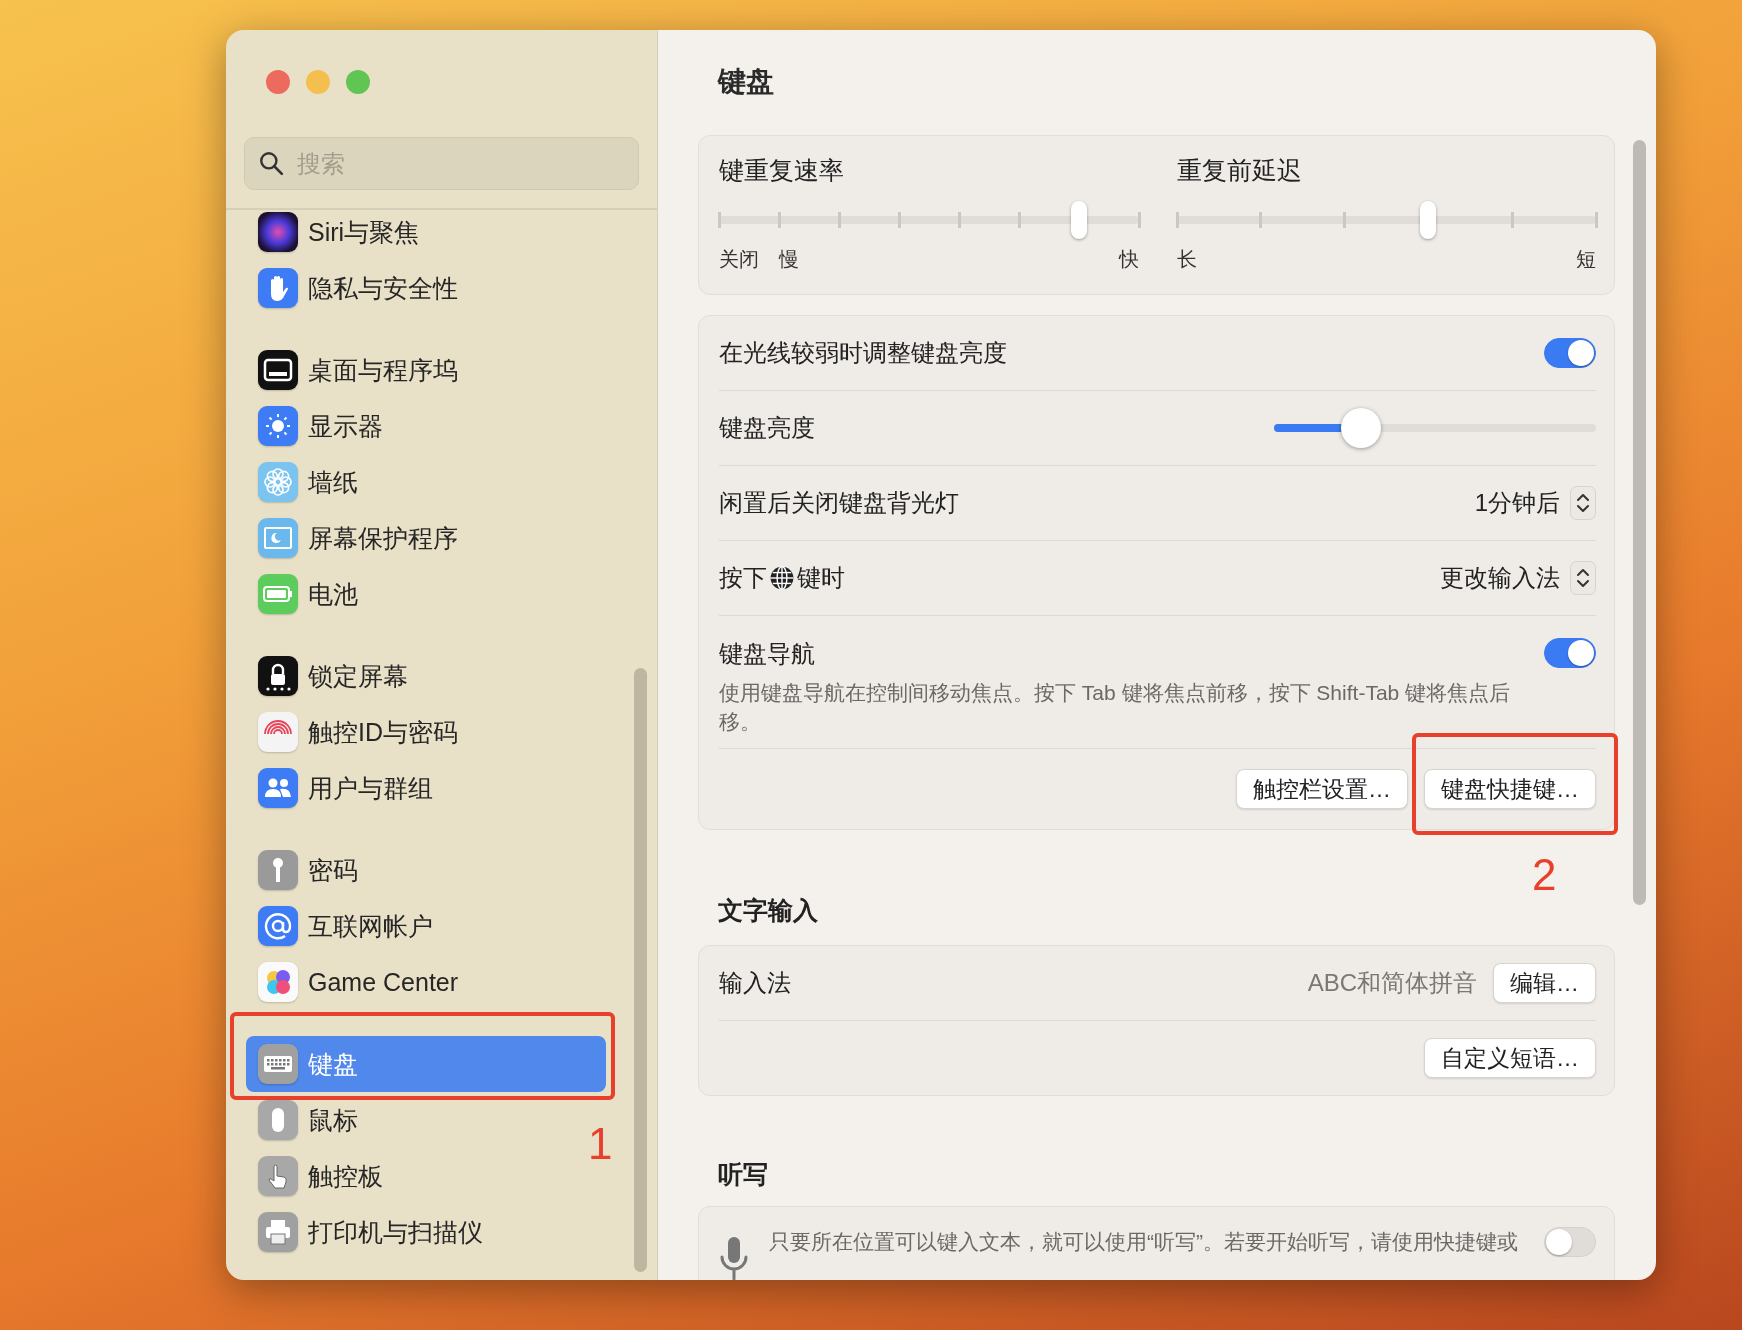 The width and height of the screenshot is (1742, 1330). What do you see at coordinates (426, 926) in the screenshot?
I see `sidebar-item: 互联网帐户` at bounding box center [426, 926].